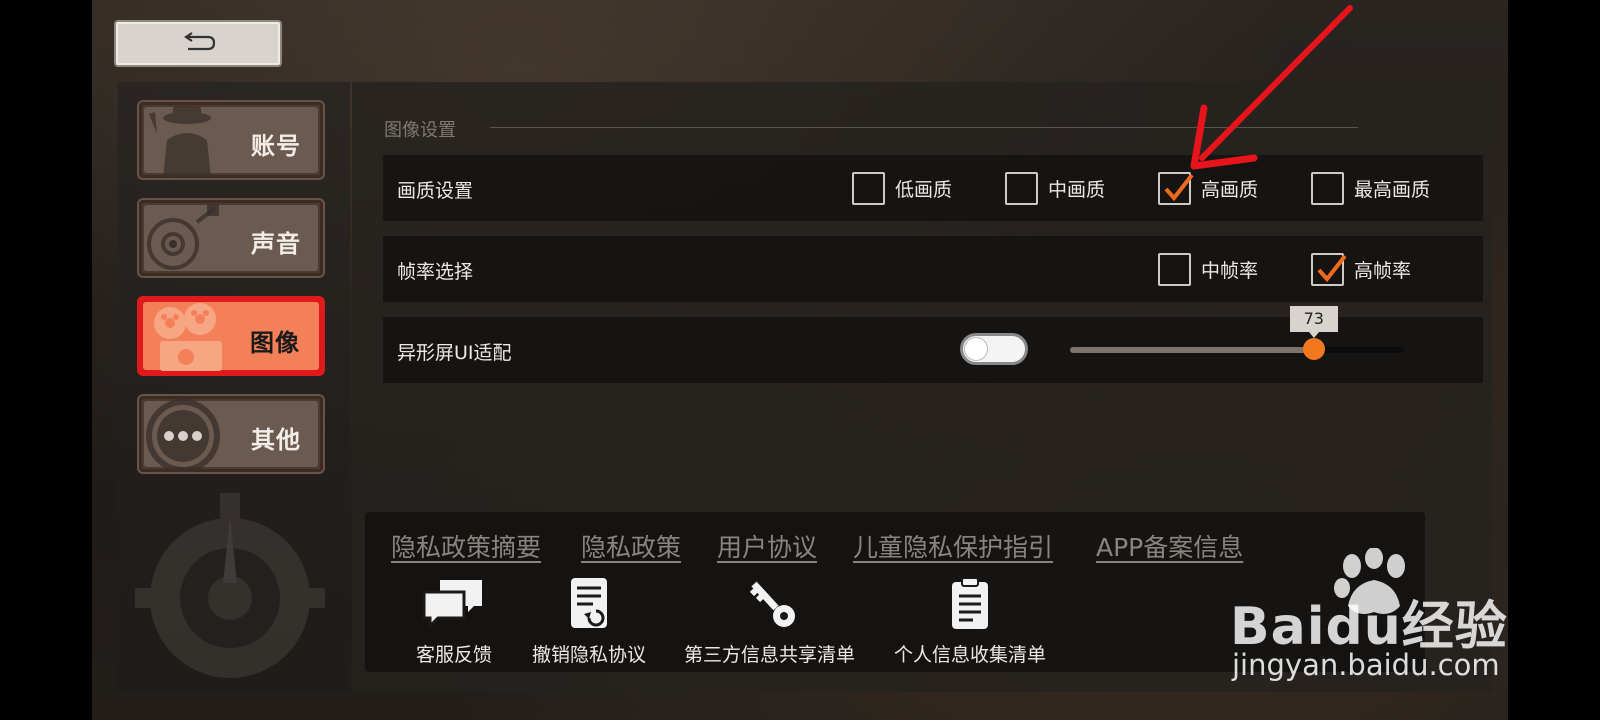 This screenshot has width=1600, height=720. Describe the element at coordinates (276, 244) in the screenshot. I see `tab-sound-label: 声音` at that location.